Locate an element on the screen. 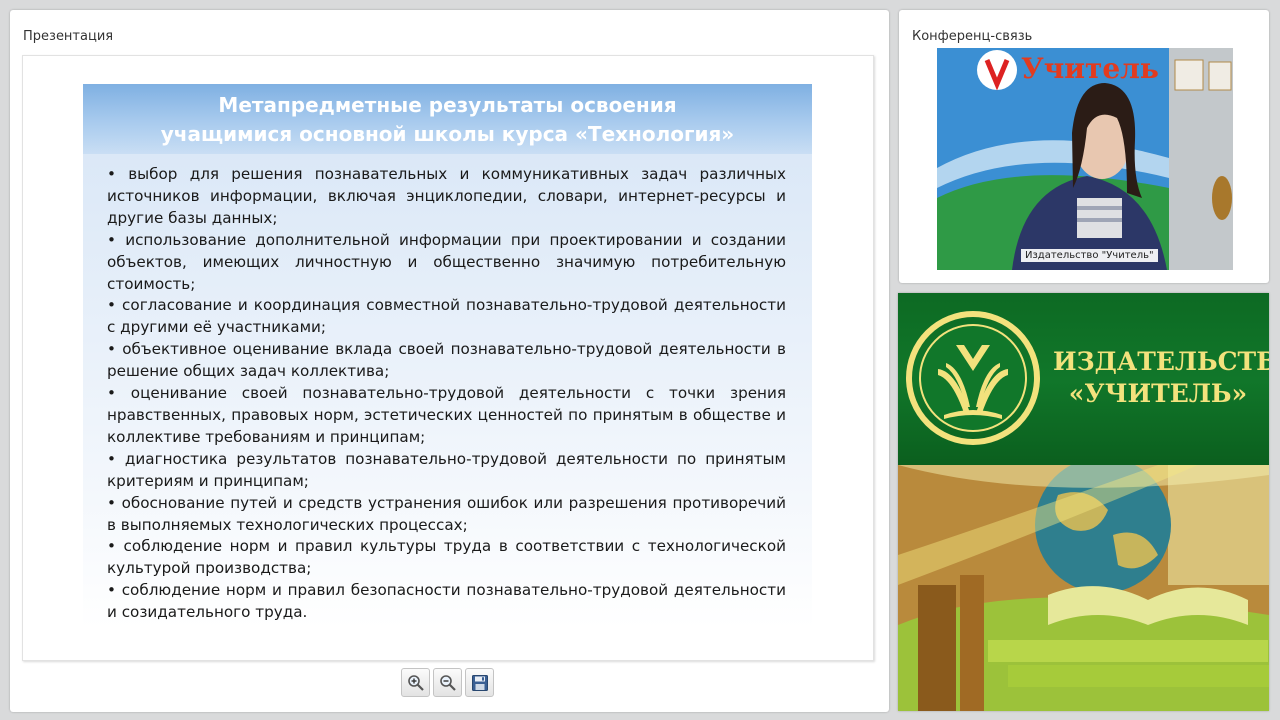  video-caption: Издательство "Учитель" is located at coordinates (1089, 255).